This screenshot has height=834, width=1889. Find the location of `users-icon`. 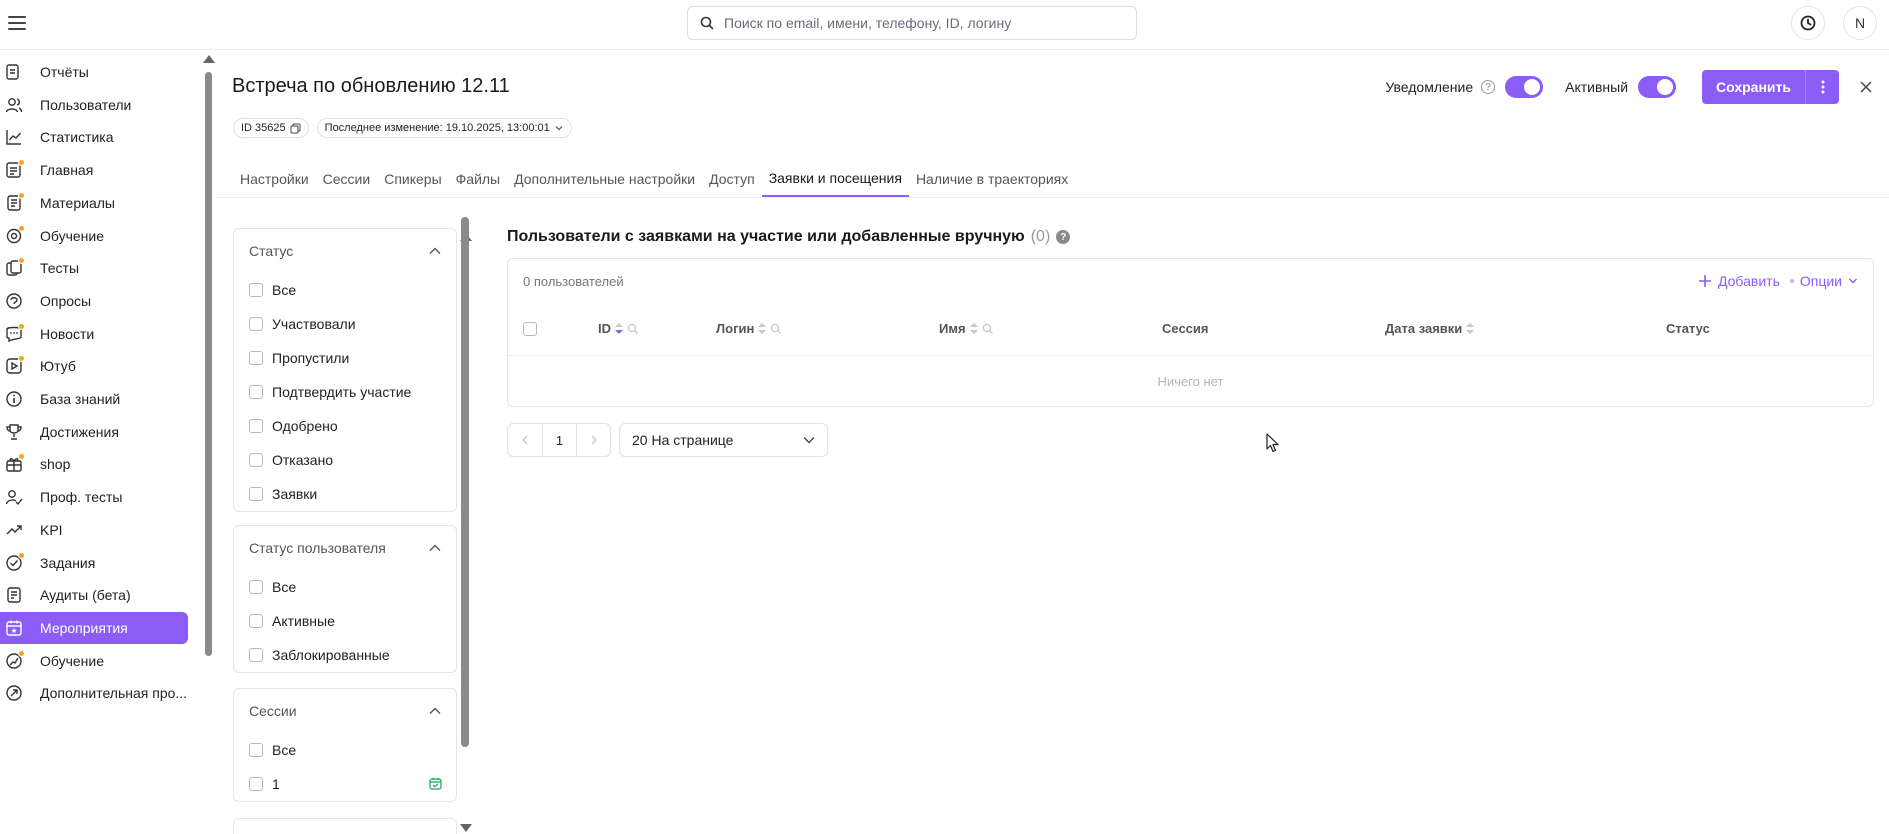

users-icon is located at coordinates (14, 105).